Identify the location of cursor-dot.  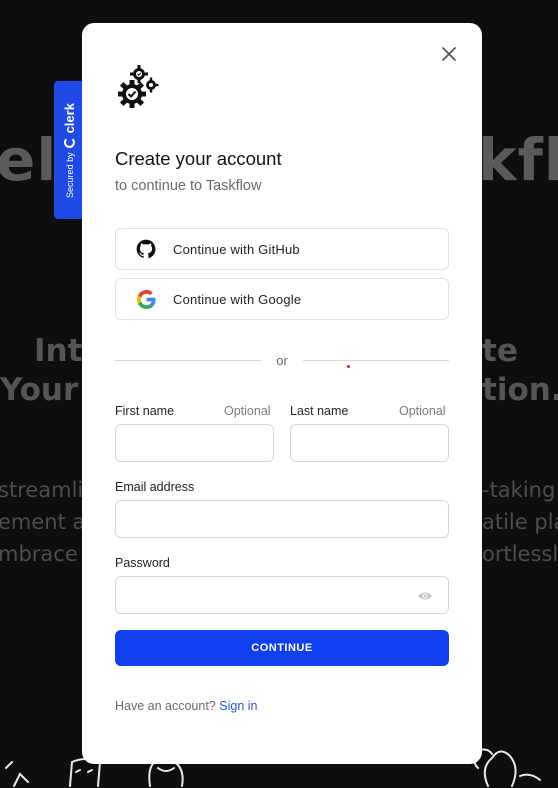
(348, 366).